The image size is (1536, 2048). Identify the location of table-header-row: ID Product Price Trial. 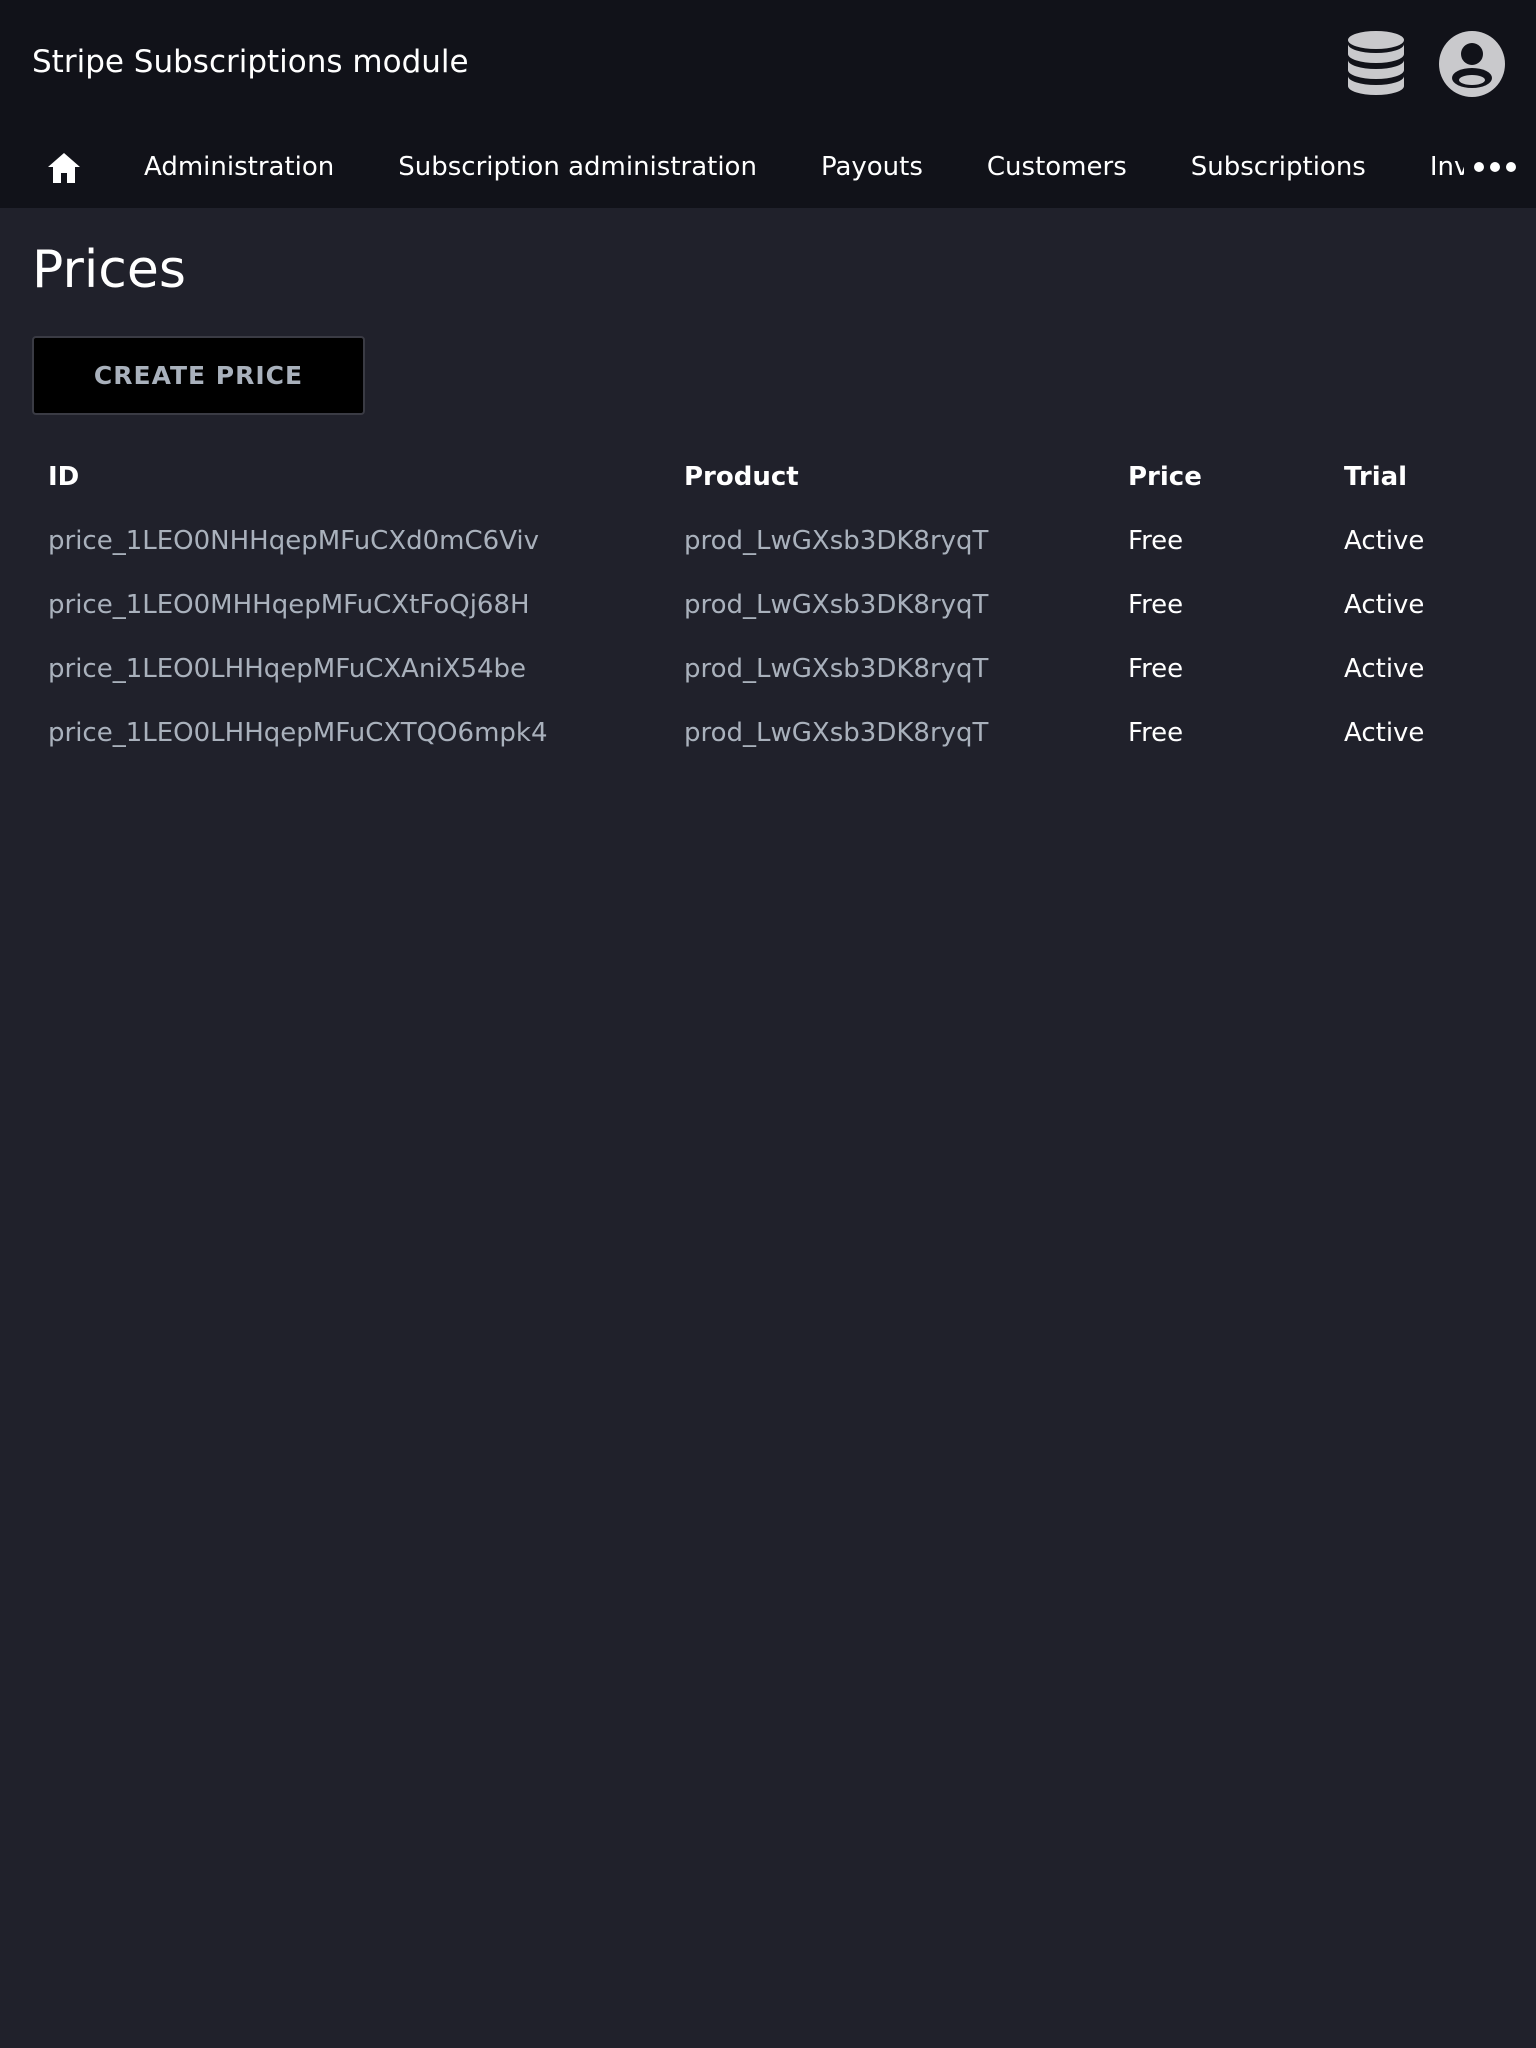
(768, 486).